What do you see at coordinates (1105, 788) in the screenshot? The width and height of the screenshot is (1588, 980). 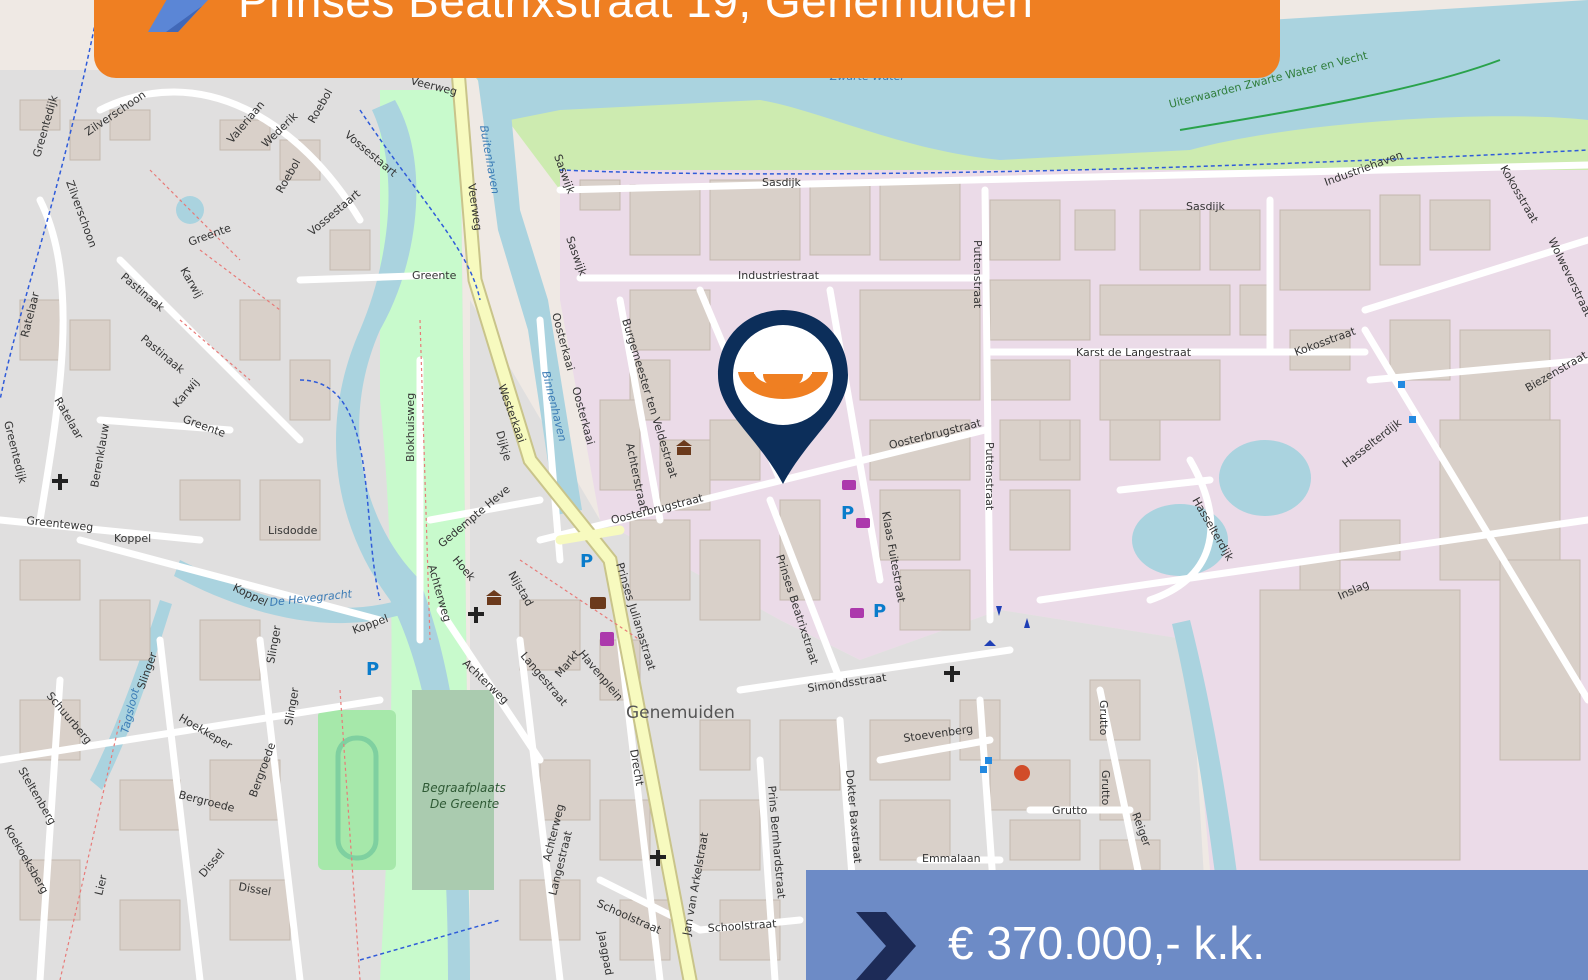 I see `label-grutto-3: Grutto` at bounding box center [1105, 788].